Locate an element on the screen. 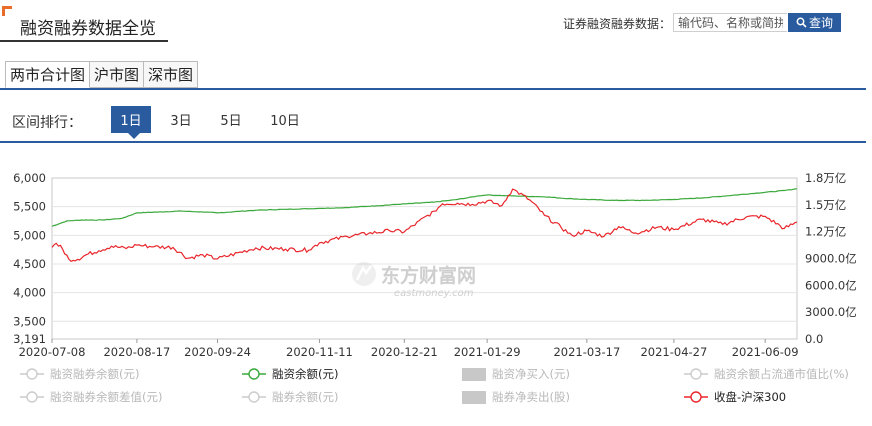  stock-search-input is located at coordinates (730, 22).